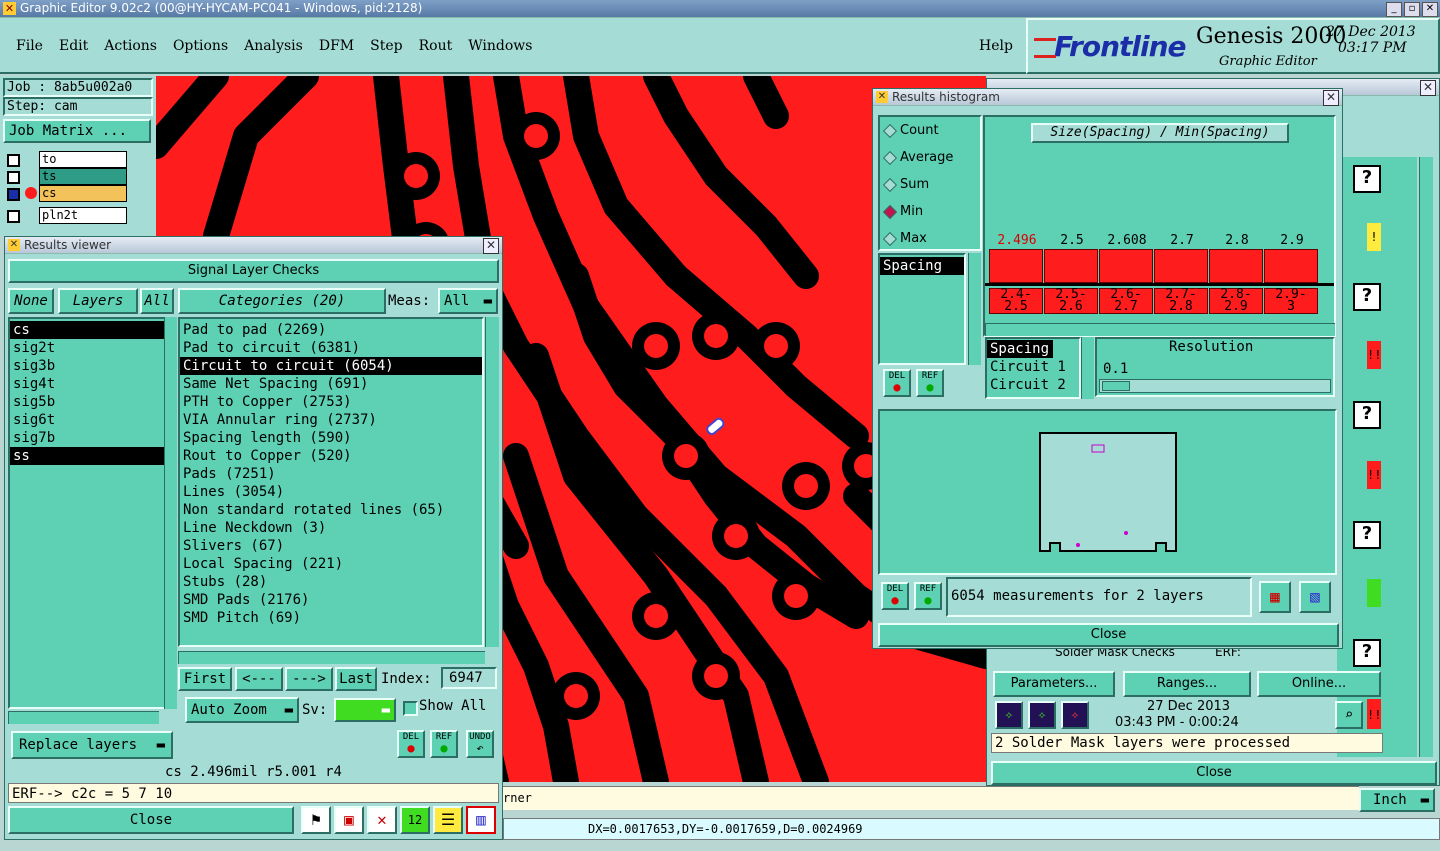 The width and height of the screenshot is (1440, 851). Describe the element at coordinates (331, 420) in the screenshot. I see `category-item: VIA Annular ring (2737)` at that location.